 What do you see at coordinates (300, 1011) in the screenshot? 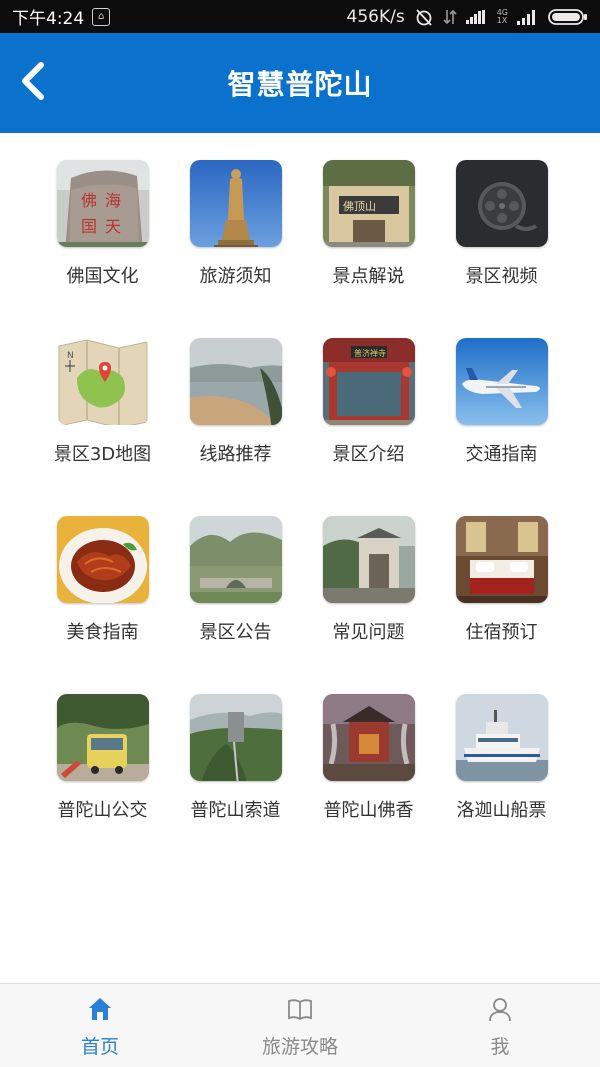
I see `book-icon` at bounding box center [300, 1011].